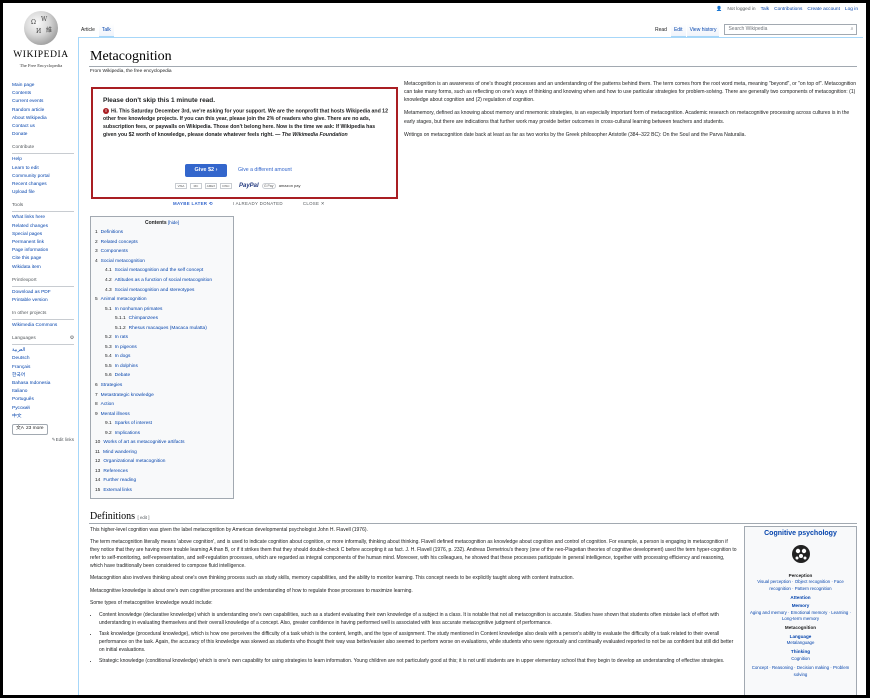 The width and height of the screenshot is (870, 698). I want to click on sidebar-link: 한국어, so click(43, 376).